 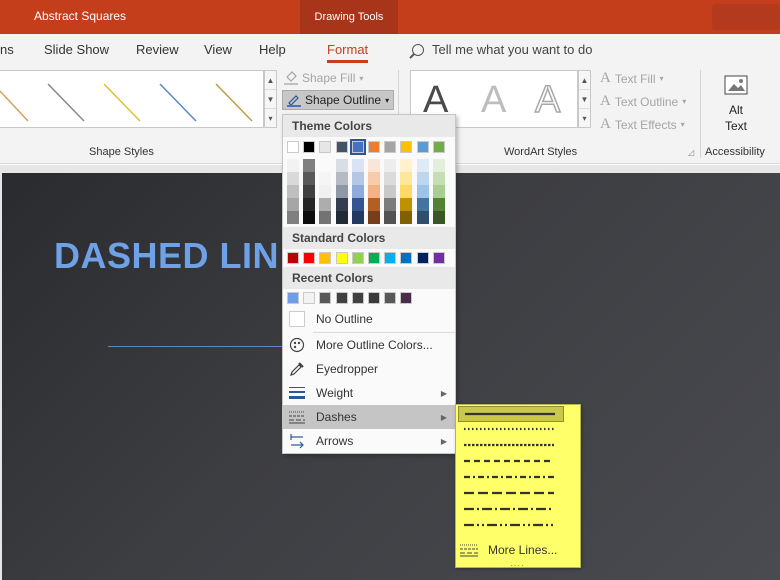 What do you see at coordinates (76, 49) in the screenshot?
I see `tab-slide-show: Slide Show` at bounding box center [76, 49].